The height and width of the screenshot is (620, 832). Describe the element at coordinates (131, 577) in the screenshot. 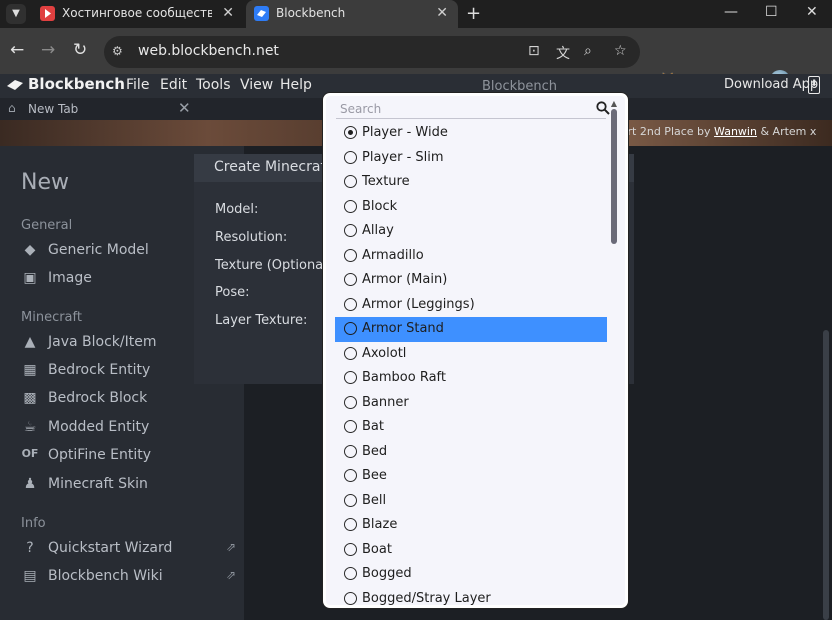

I see `sidebar-item-wiki: ▤ Blockbench Wiki ⇗` at that location.